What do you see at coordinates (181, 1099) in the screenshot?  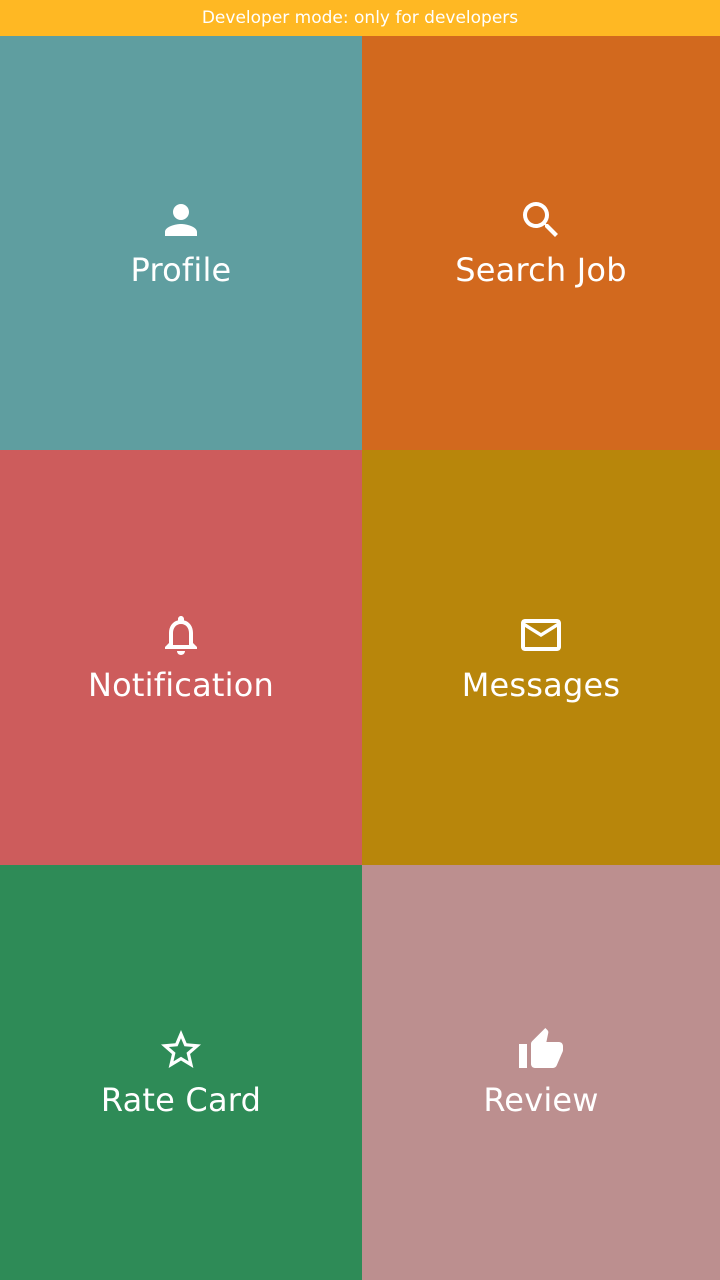 I see `tile-rate-card-label: Rate Card` at bounding box center [181, 1099].